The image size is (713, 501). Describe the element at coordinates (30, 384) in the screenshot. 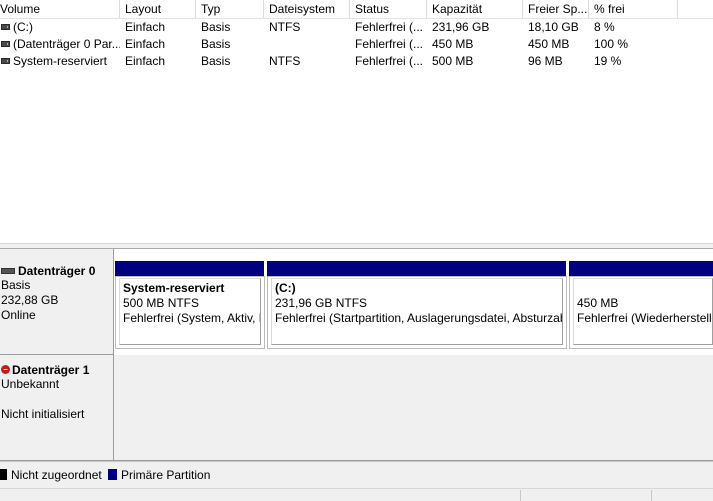

I see `disk-1-type: Unbekannt` at that location.